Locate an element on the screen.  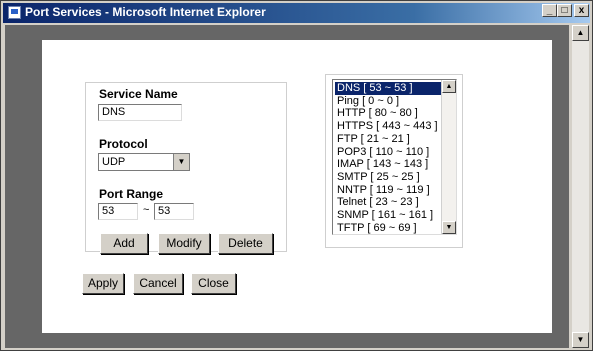
close-window-button: x is located at coordinates (581, 10).